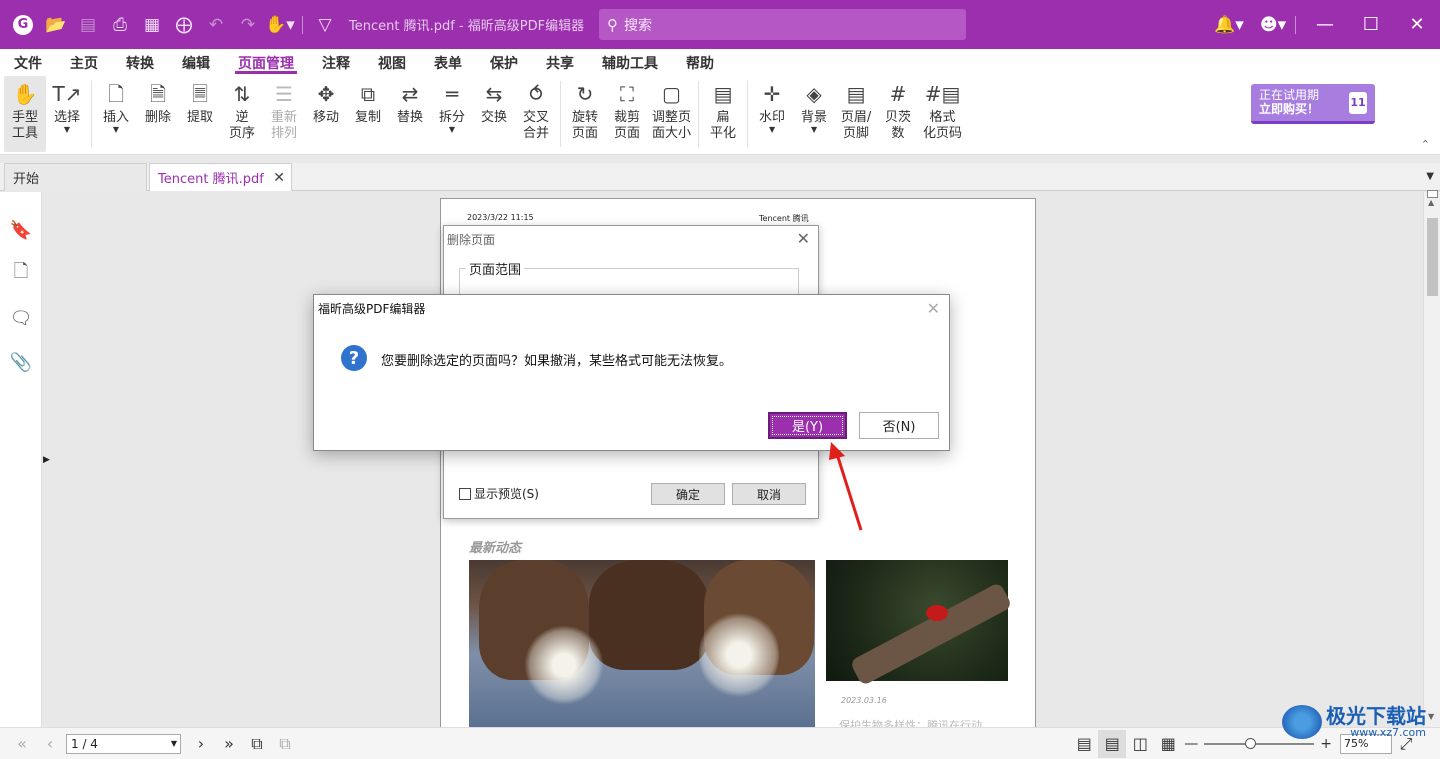 The image size is (1440, 759). What do you see at coordinates (201, 744) in the screenshot?
I see `next-page-icon: ›` at bounding box center [201, 744].